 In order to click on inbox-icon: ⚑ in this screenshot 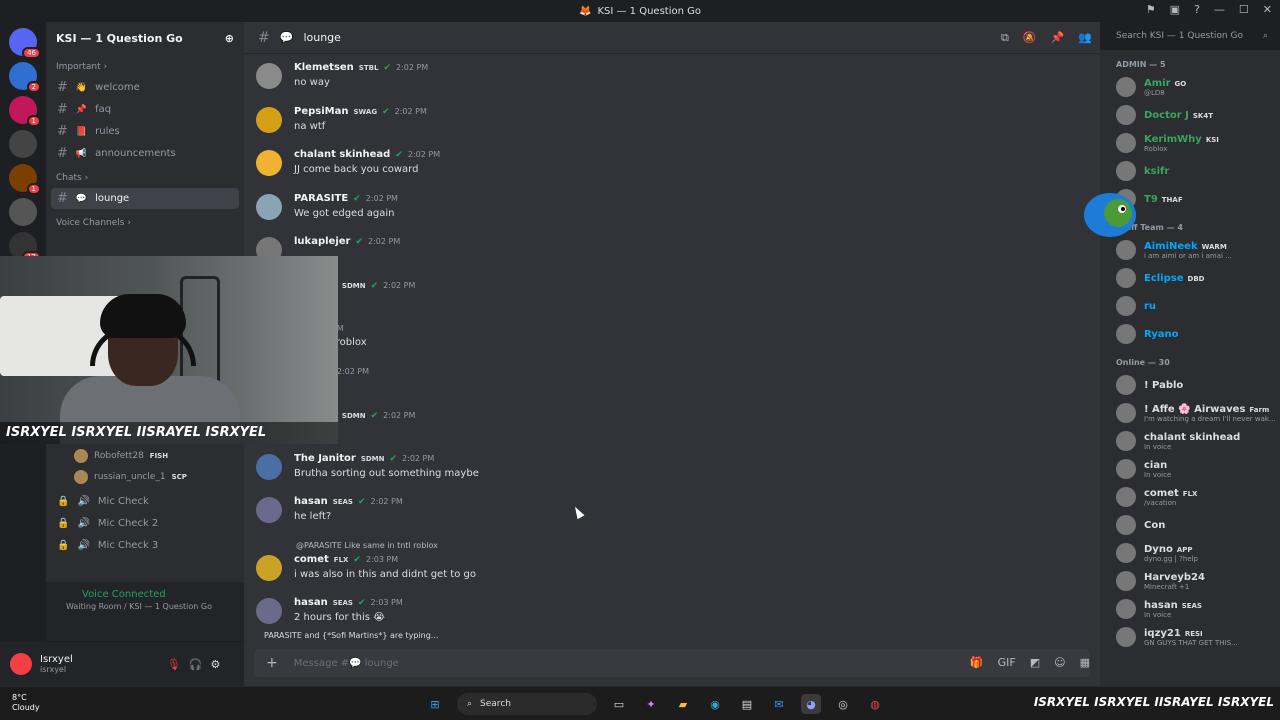, I will do `click(1151, 9)`.